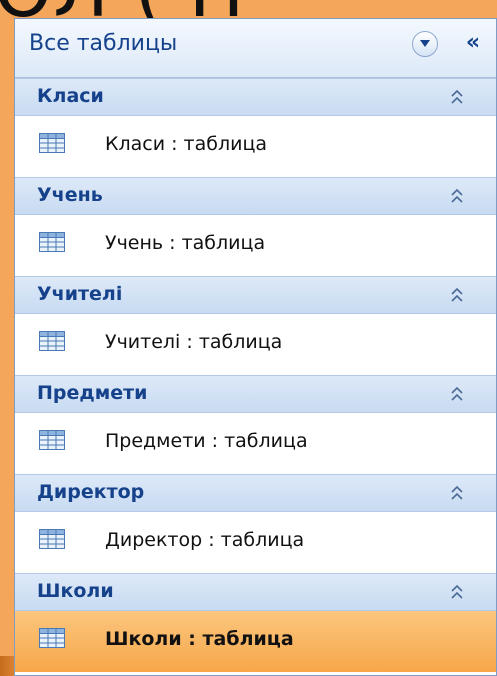 The height and width of the screenshot is (676, 497). Describe the element at coordinates (255, 394) in the screenshot. I see `group-header: Предмети` at that location.